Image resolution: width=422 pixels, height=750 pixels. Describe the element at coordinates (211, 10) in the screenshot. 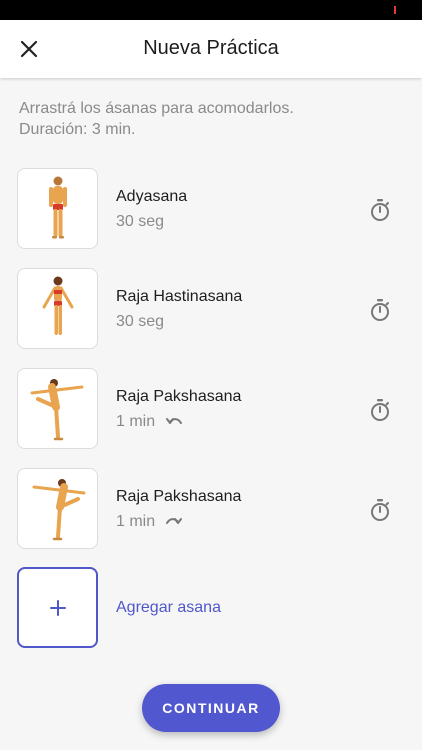

I see `status-bar` at that location.